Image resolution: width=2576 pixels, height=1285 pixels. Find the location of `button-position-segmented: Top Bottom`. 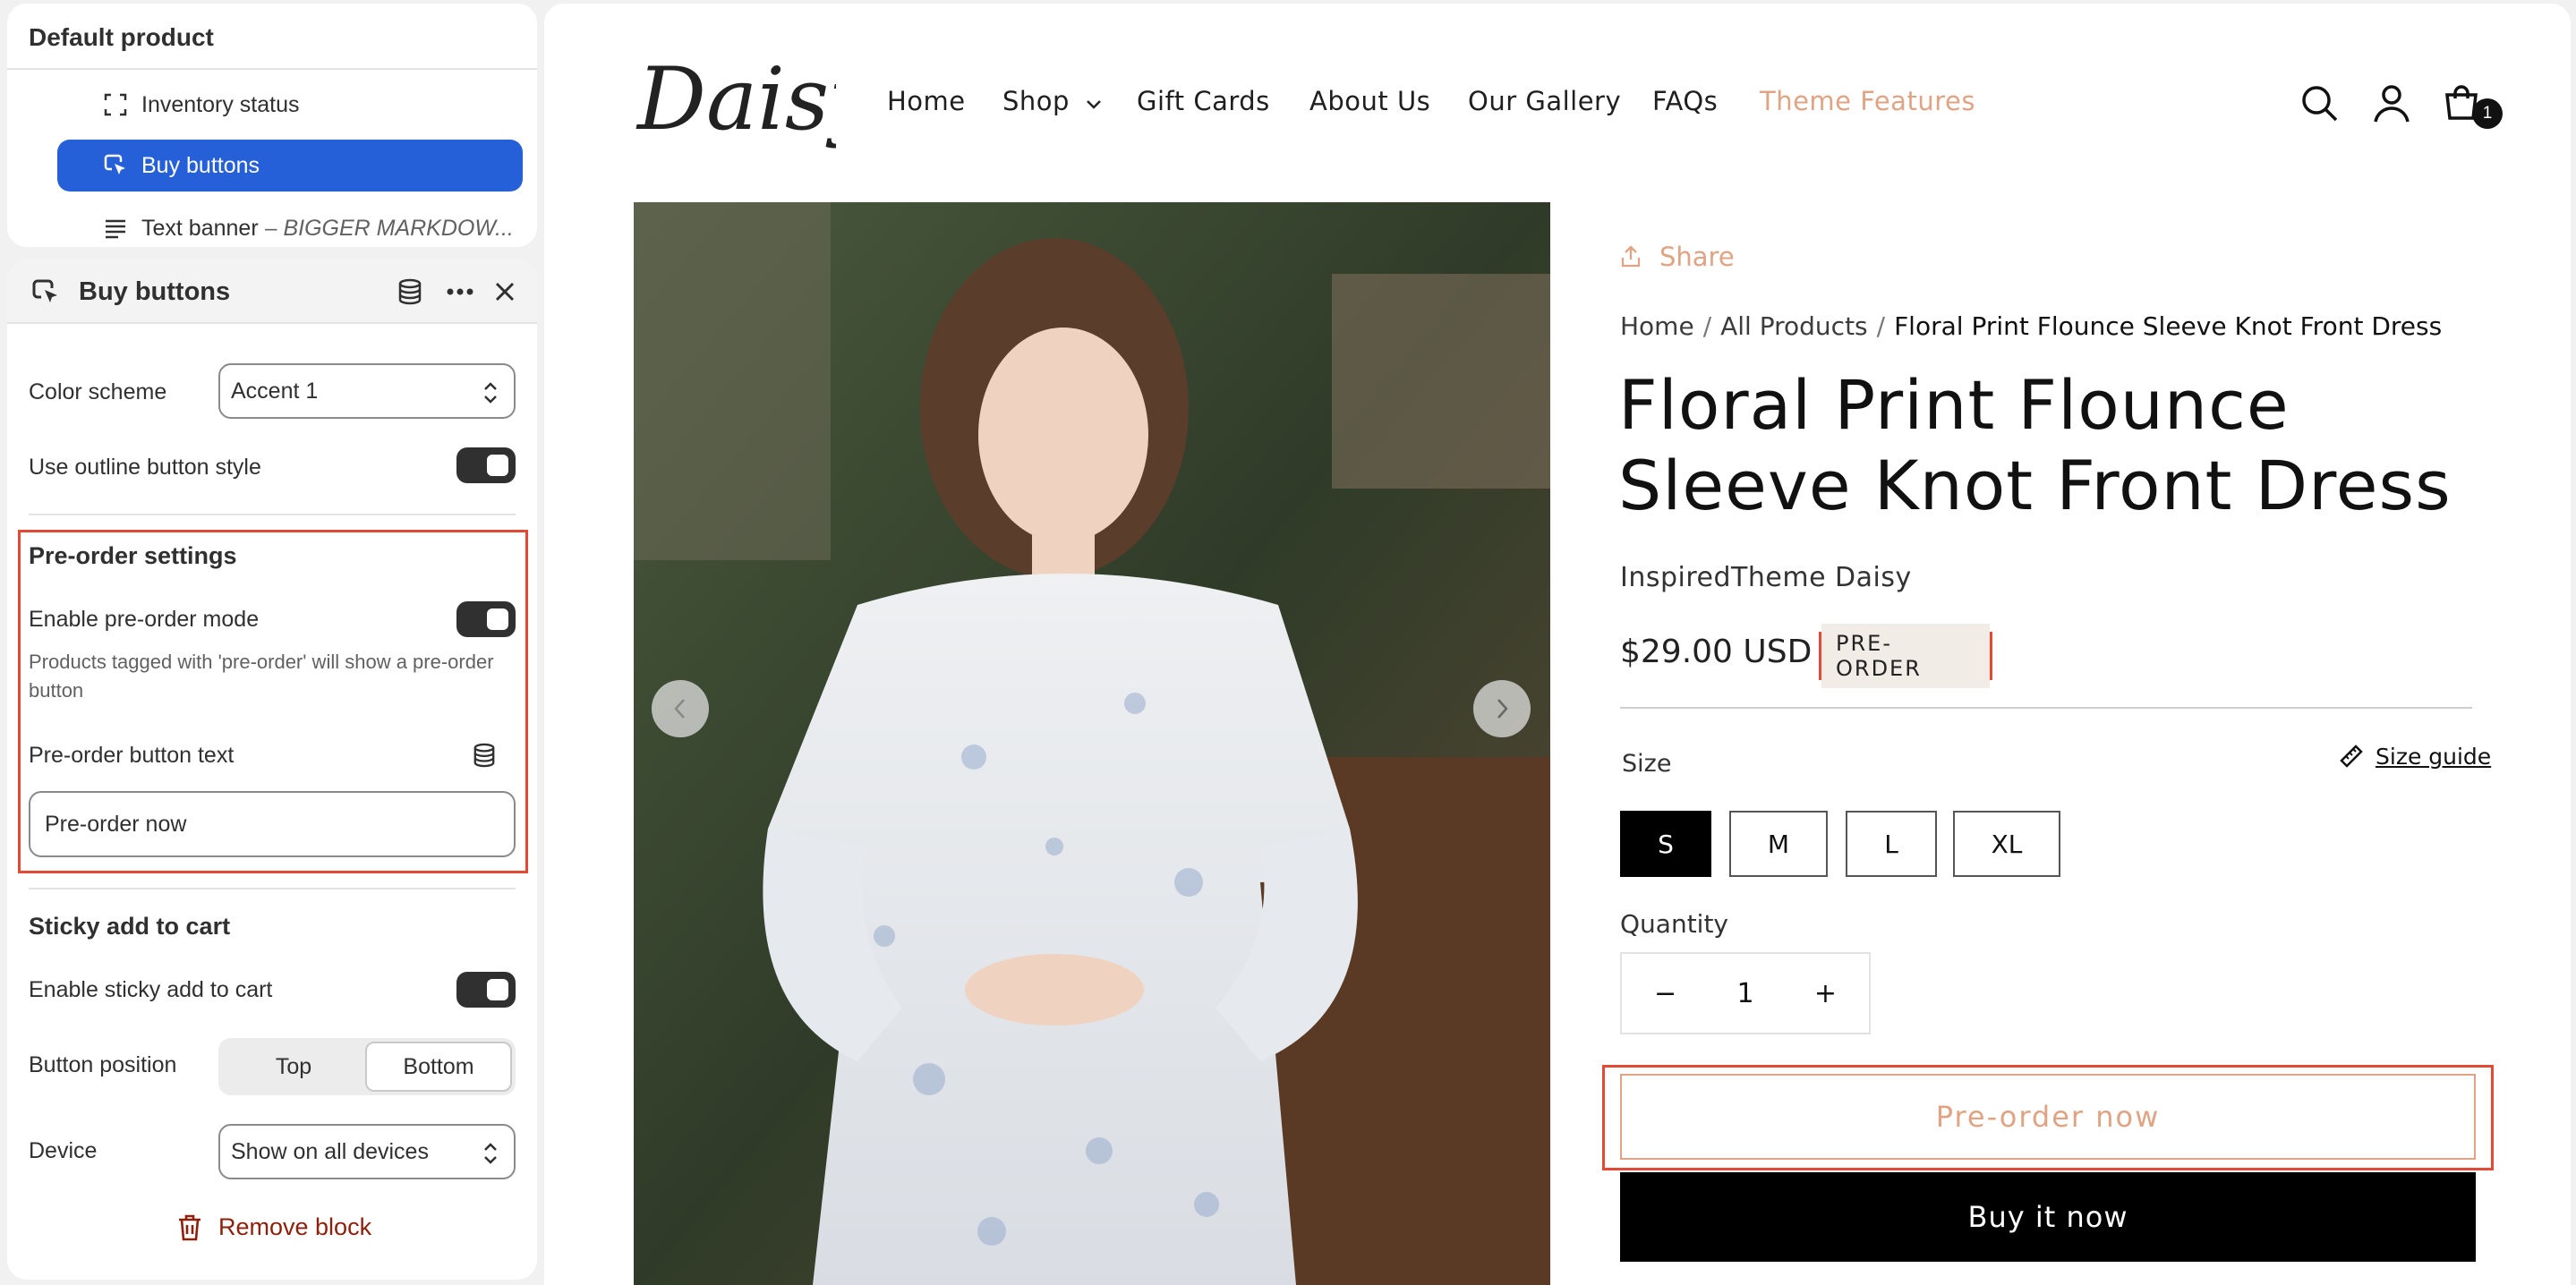

button-position-segmented: Top Bottom is located at coordinates (367, 1066).